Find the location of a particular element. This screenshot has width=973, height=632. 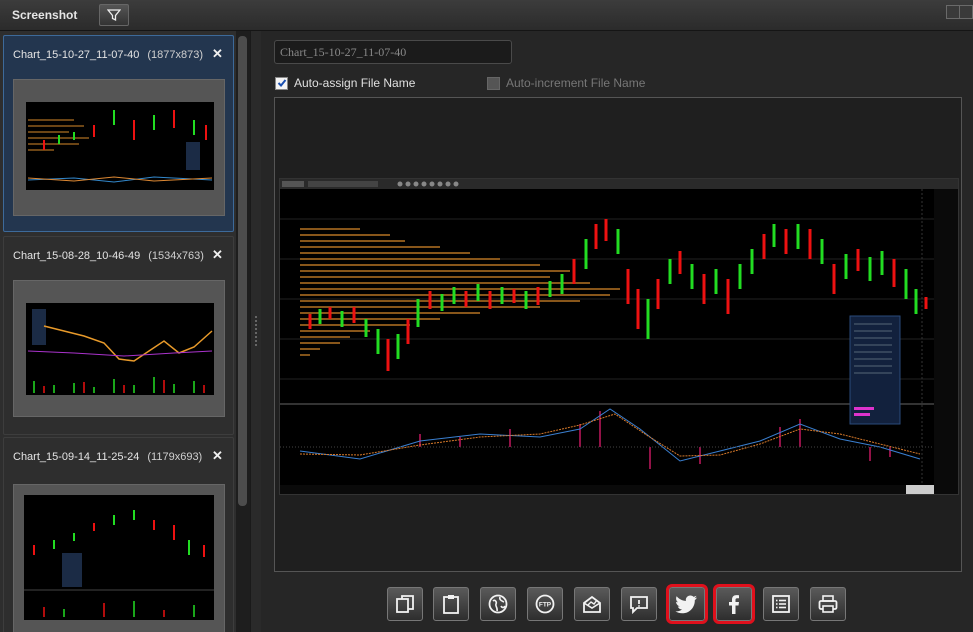

title-bar: Screenshot is located at coordinates (486, 15).